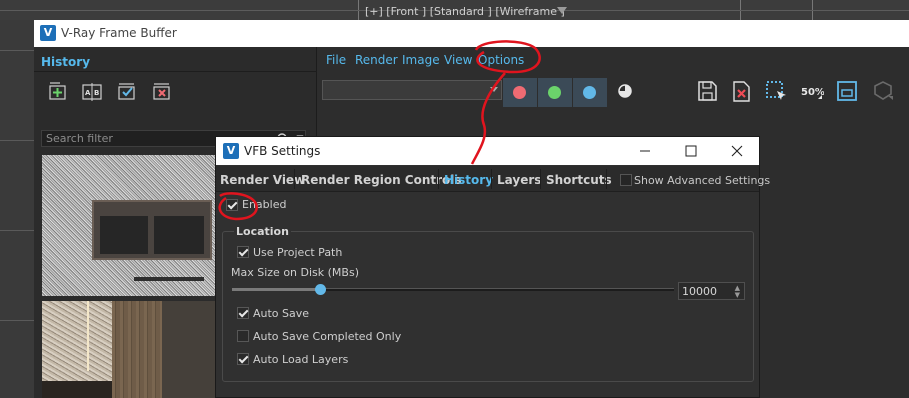 The height and width of the screenshot is (398, 909). Describe the element at coordinates (66, 62) in the screenshot. I see `history-header: History` at that location.